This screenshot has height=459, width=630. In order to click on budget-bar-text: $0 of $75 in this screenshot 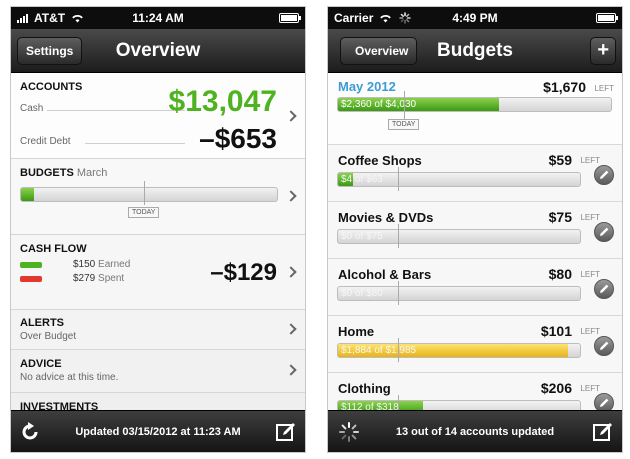, I will do `click(362, 236)`.